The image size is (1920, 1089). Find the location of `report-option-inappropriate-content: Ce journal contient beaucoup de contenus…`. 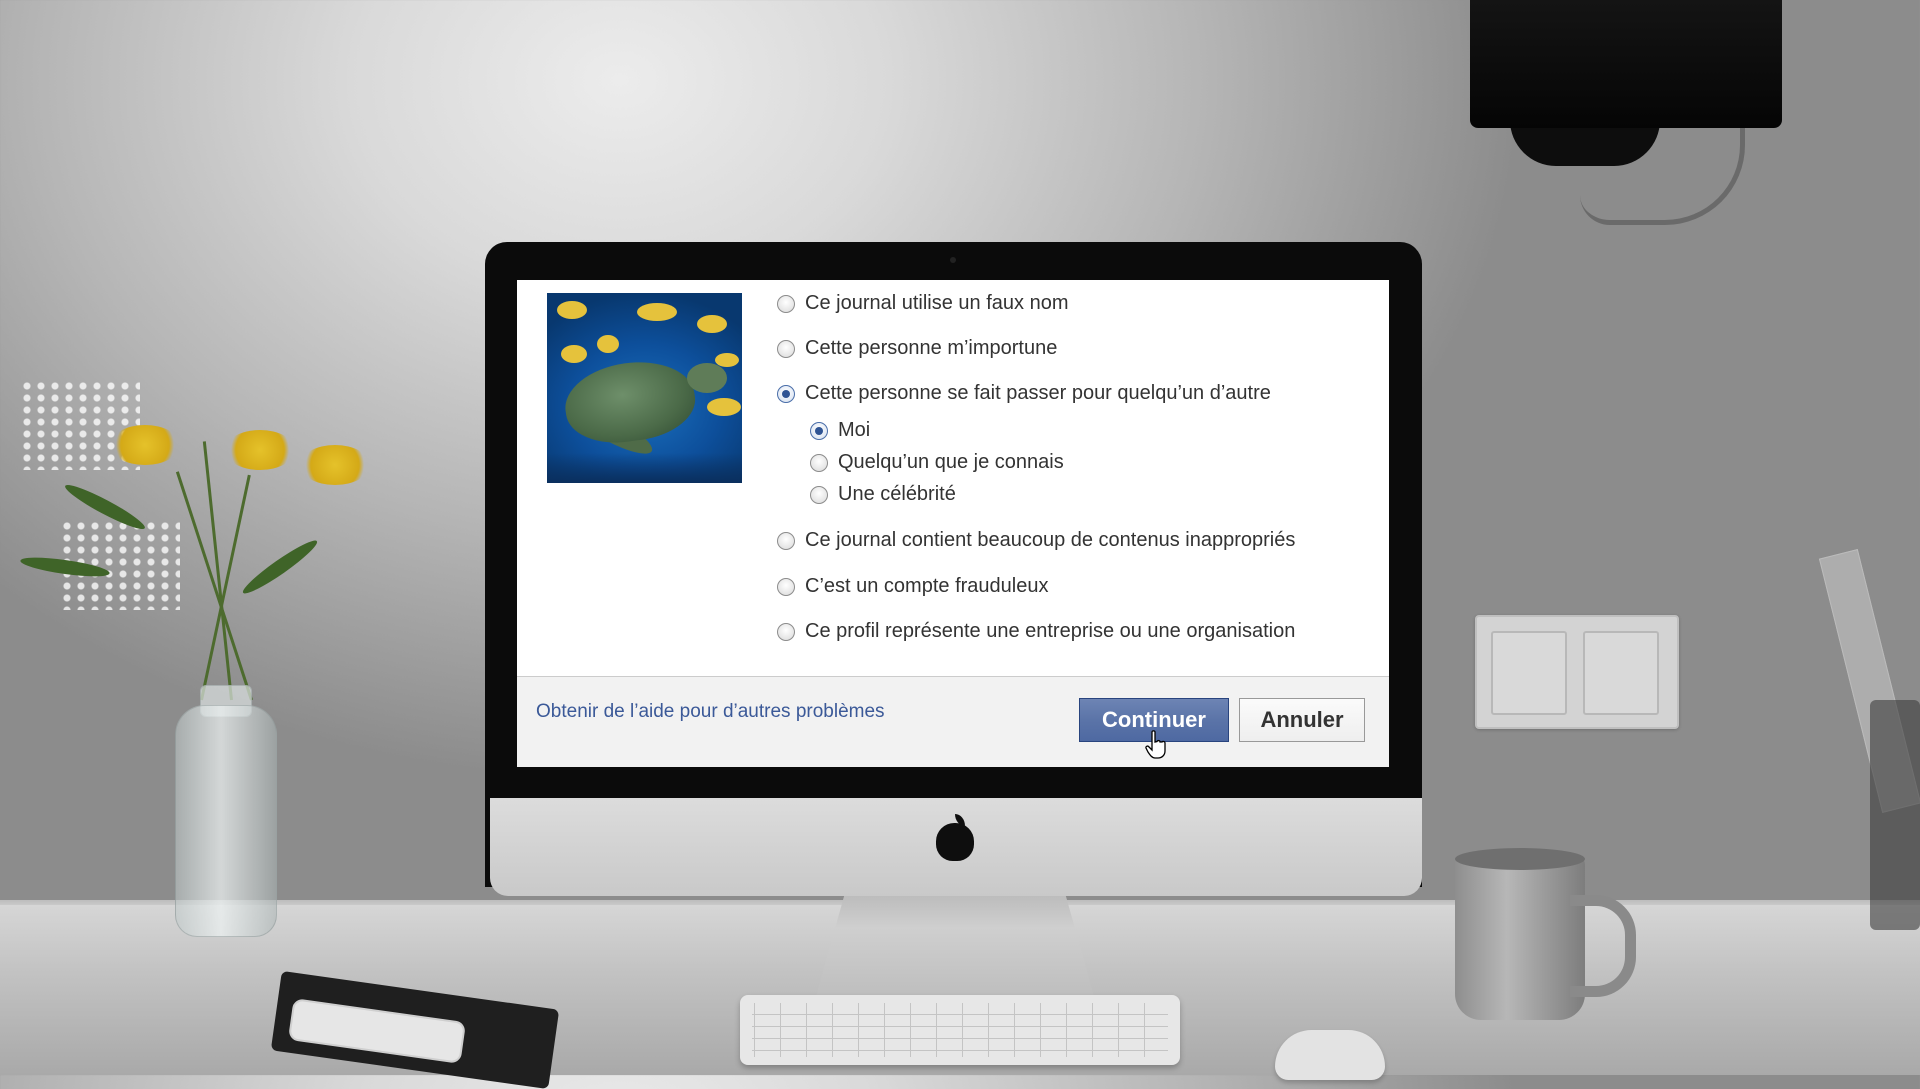

report-option-inappropriate-content: Ce journal contient beaucoup de contenus… is located at coordinates (1036, 540).